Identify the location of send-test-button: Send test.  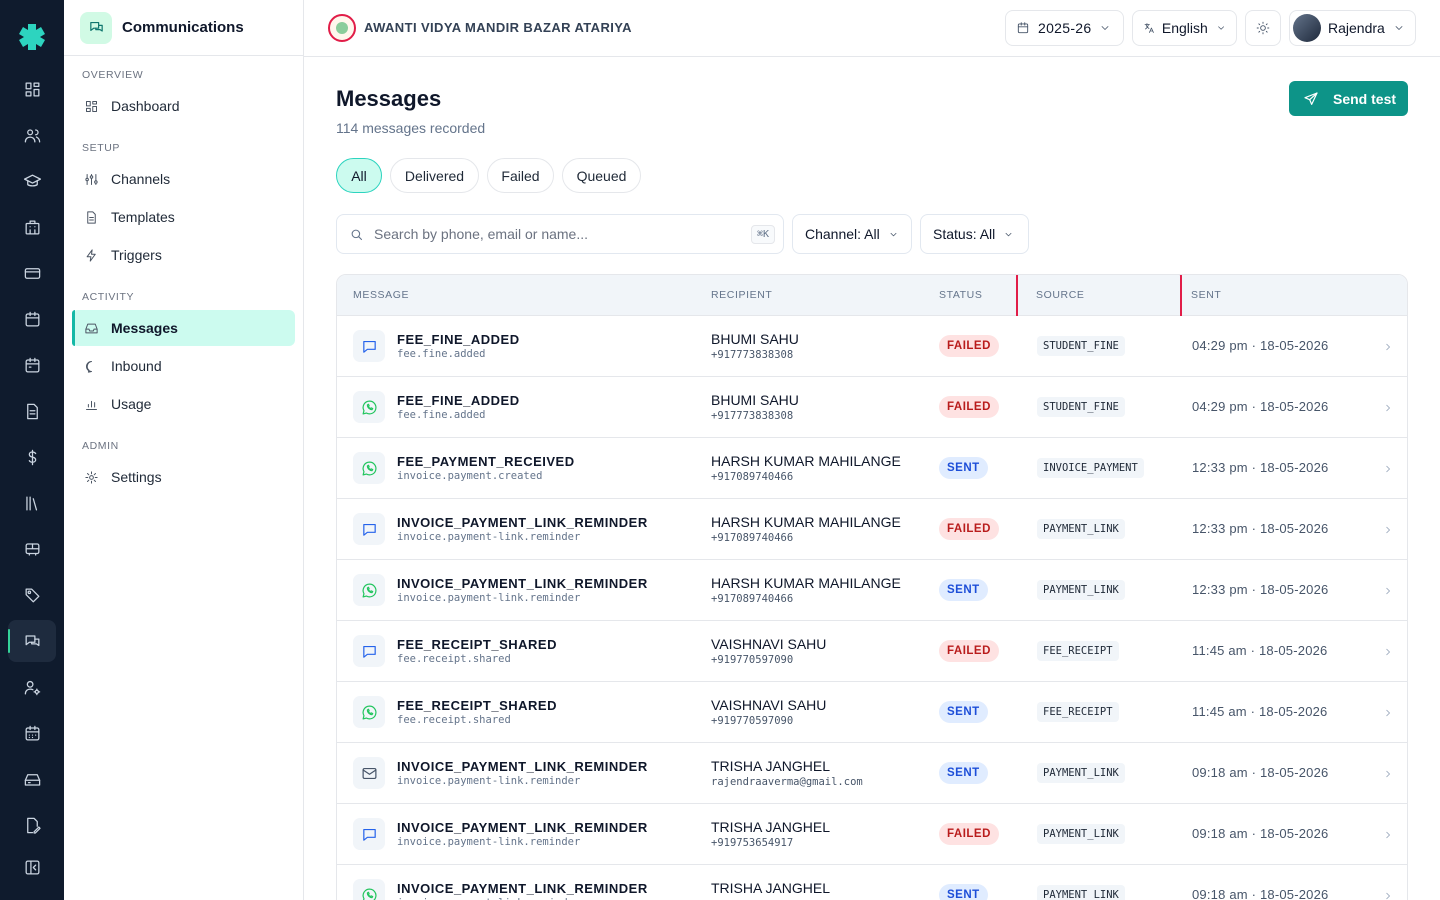
(1348, 98).